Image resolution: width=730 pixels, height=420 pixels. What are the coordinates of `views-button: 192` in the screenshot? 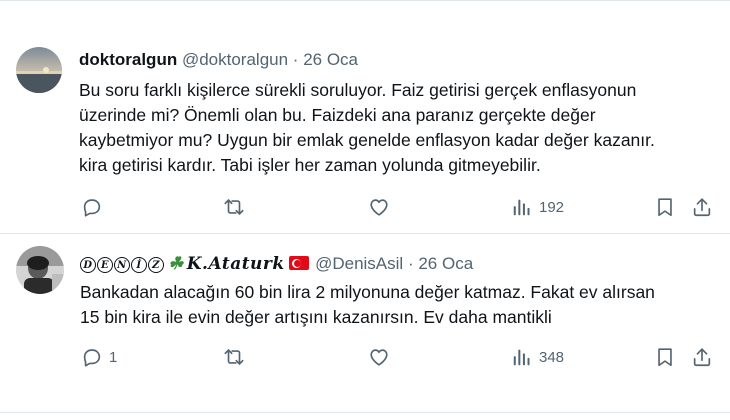 It's located at (537, 207).